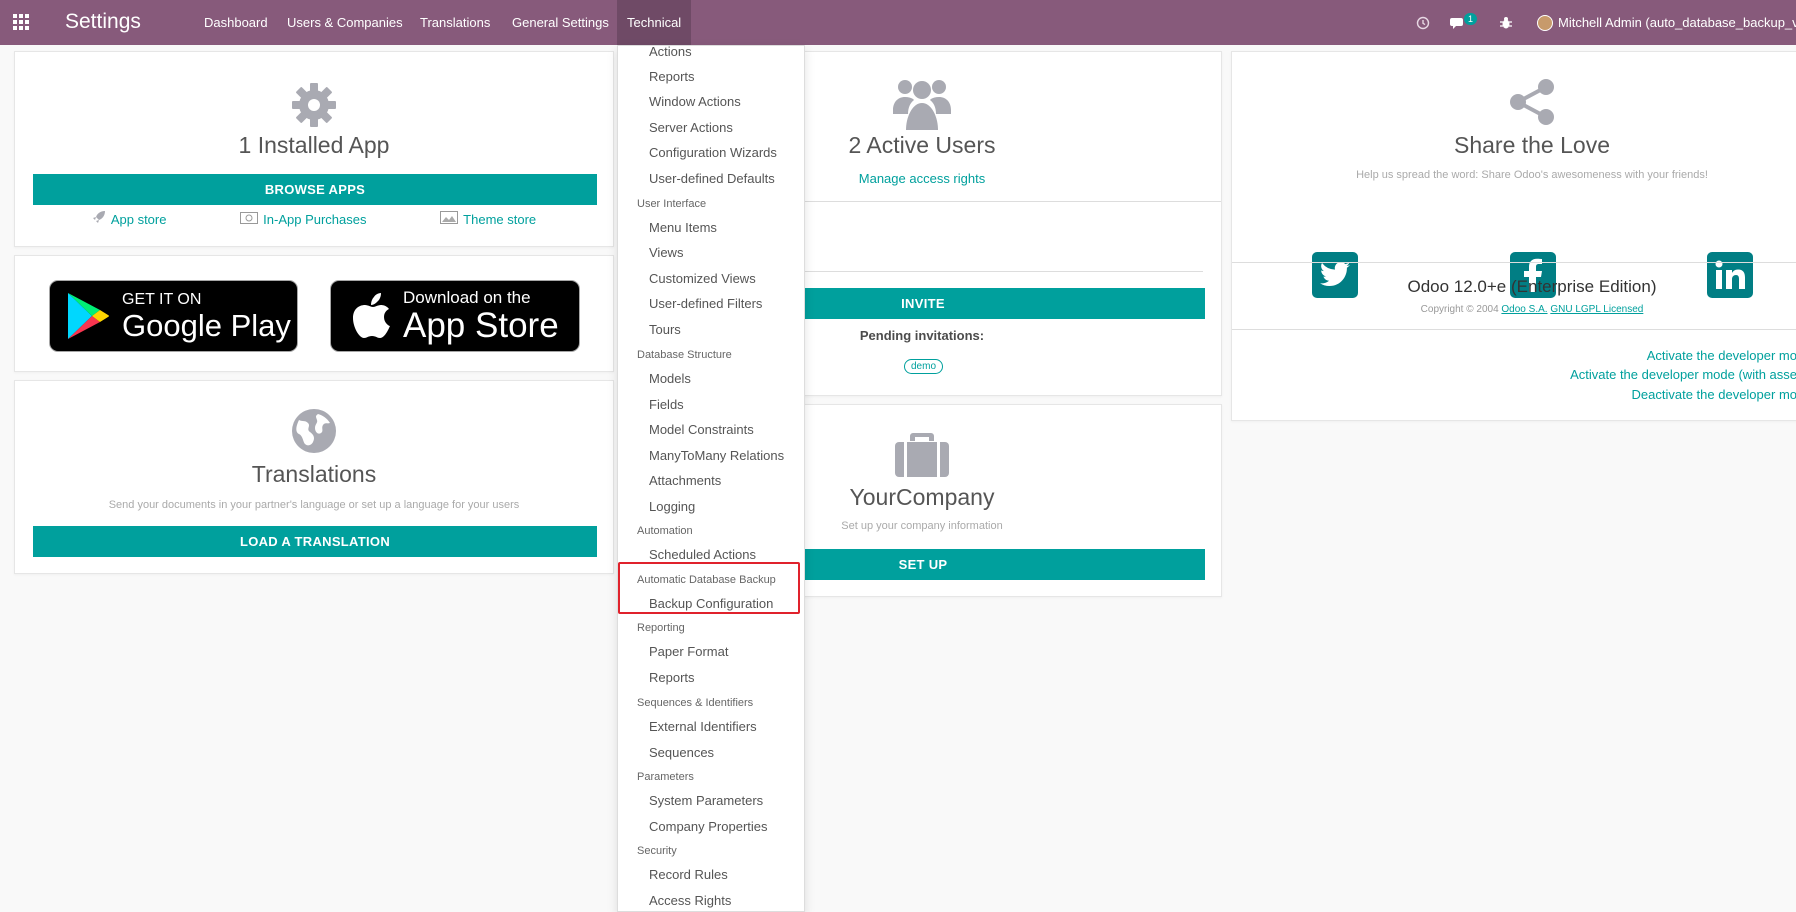 The width and height of the screenshot is (1796, 912). I want to click on deactivate-developer-mode-link: Deactivate the developer mo, so click(1714, 394).